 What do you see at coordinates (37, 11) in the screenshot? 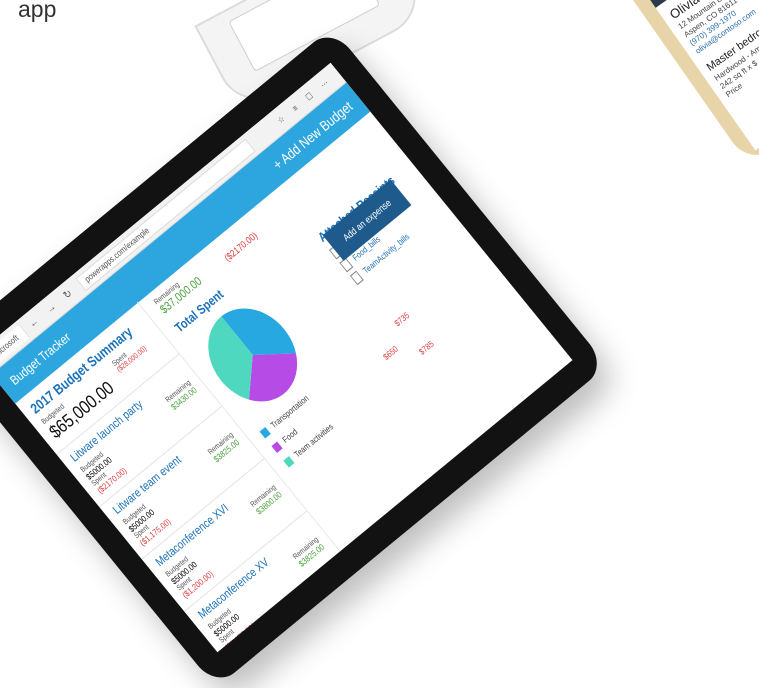
I see `caption-text: app` at bounding box center [37, 11].